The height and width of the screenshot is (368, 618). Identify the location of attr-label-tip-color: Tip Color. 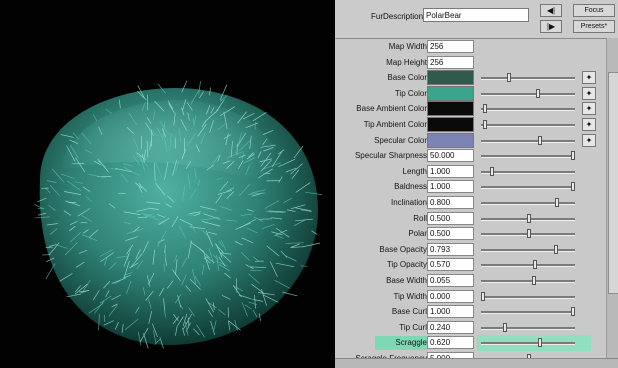
(410, 93).